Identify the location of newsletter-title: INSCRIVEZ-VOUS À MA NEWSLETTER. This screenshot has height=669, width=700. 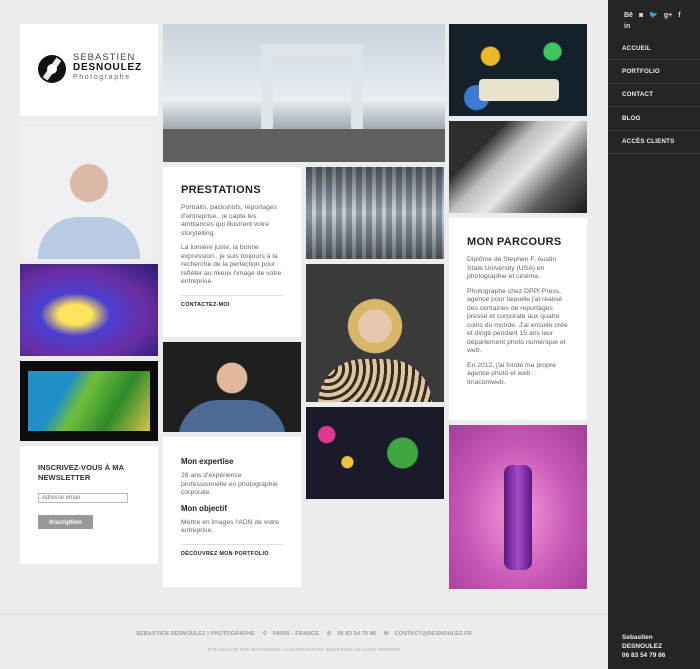
(81, 472).